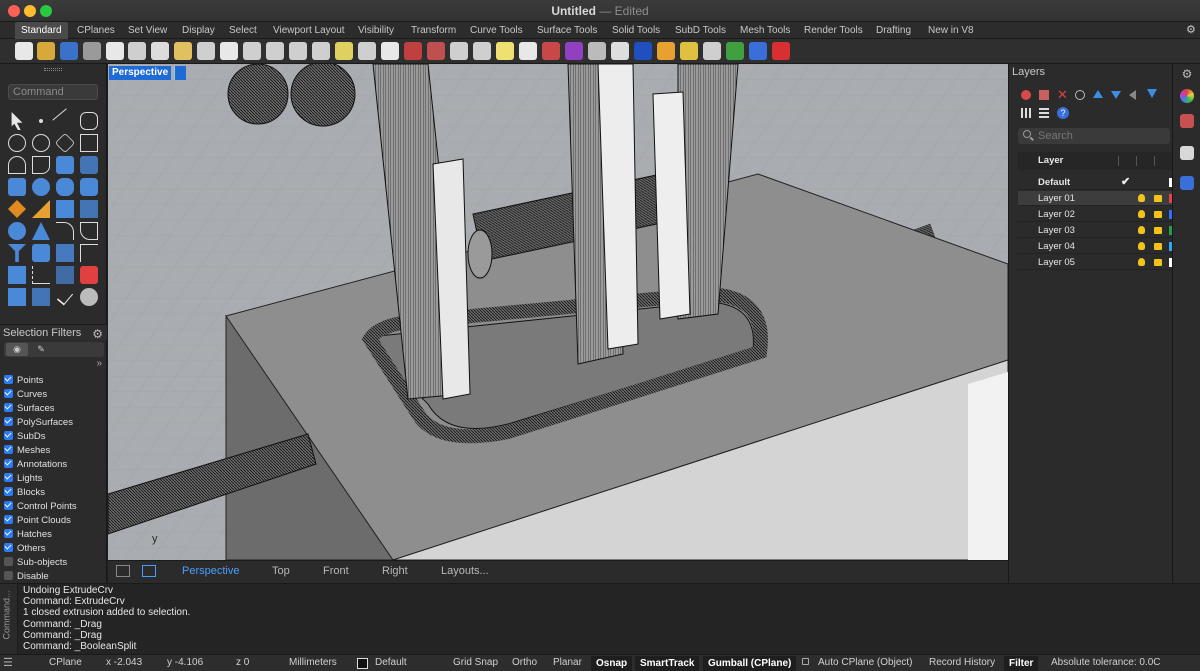  What do you see at coordinates (1187, 96) in the screenshot?
I see `display-color-icon` at bounding box center [1187, 96].